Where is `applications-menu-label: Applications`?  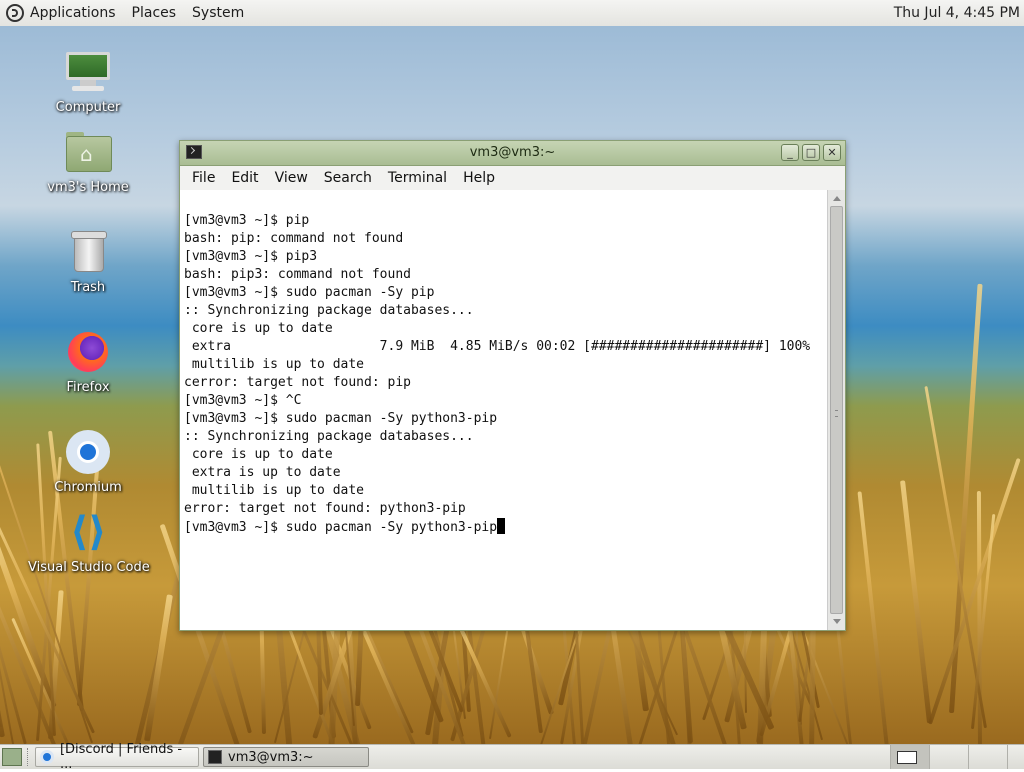
applications-menu-label: Applications is located at coordinates (73, 13).